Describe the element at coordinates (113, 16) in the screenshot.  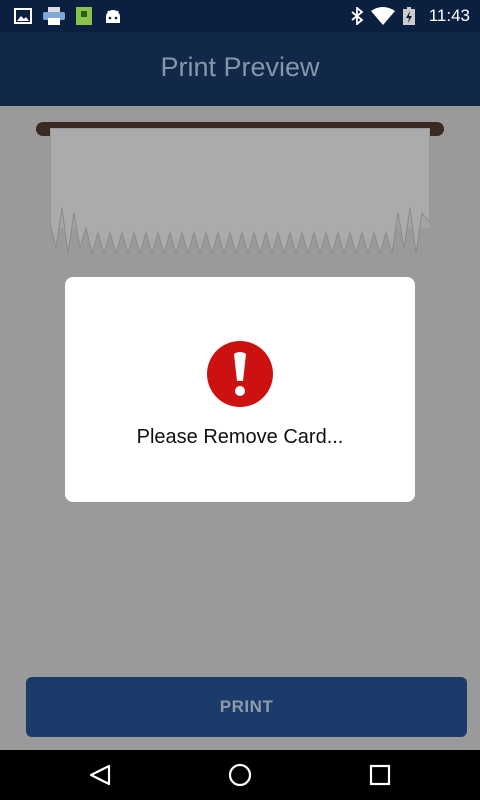
I see `android-icon` at that location.